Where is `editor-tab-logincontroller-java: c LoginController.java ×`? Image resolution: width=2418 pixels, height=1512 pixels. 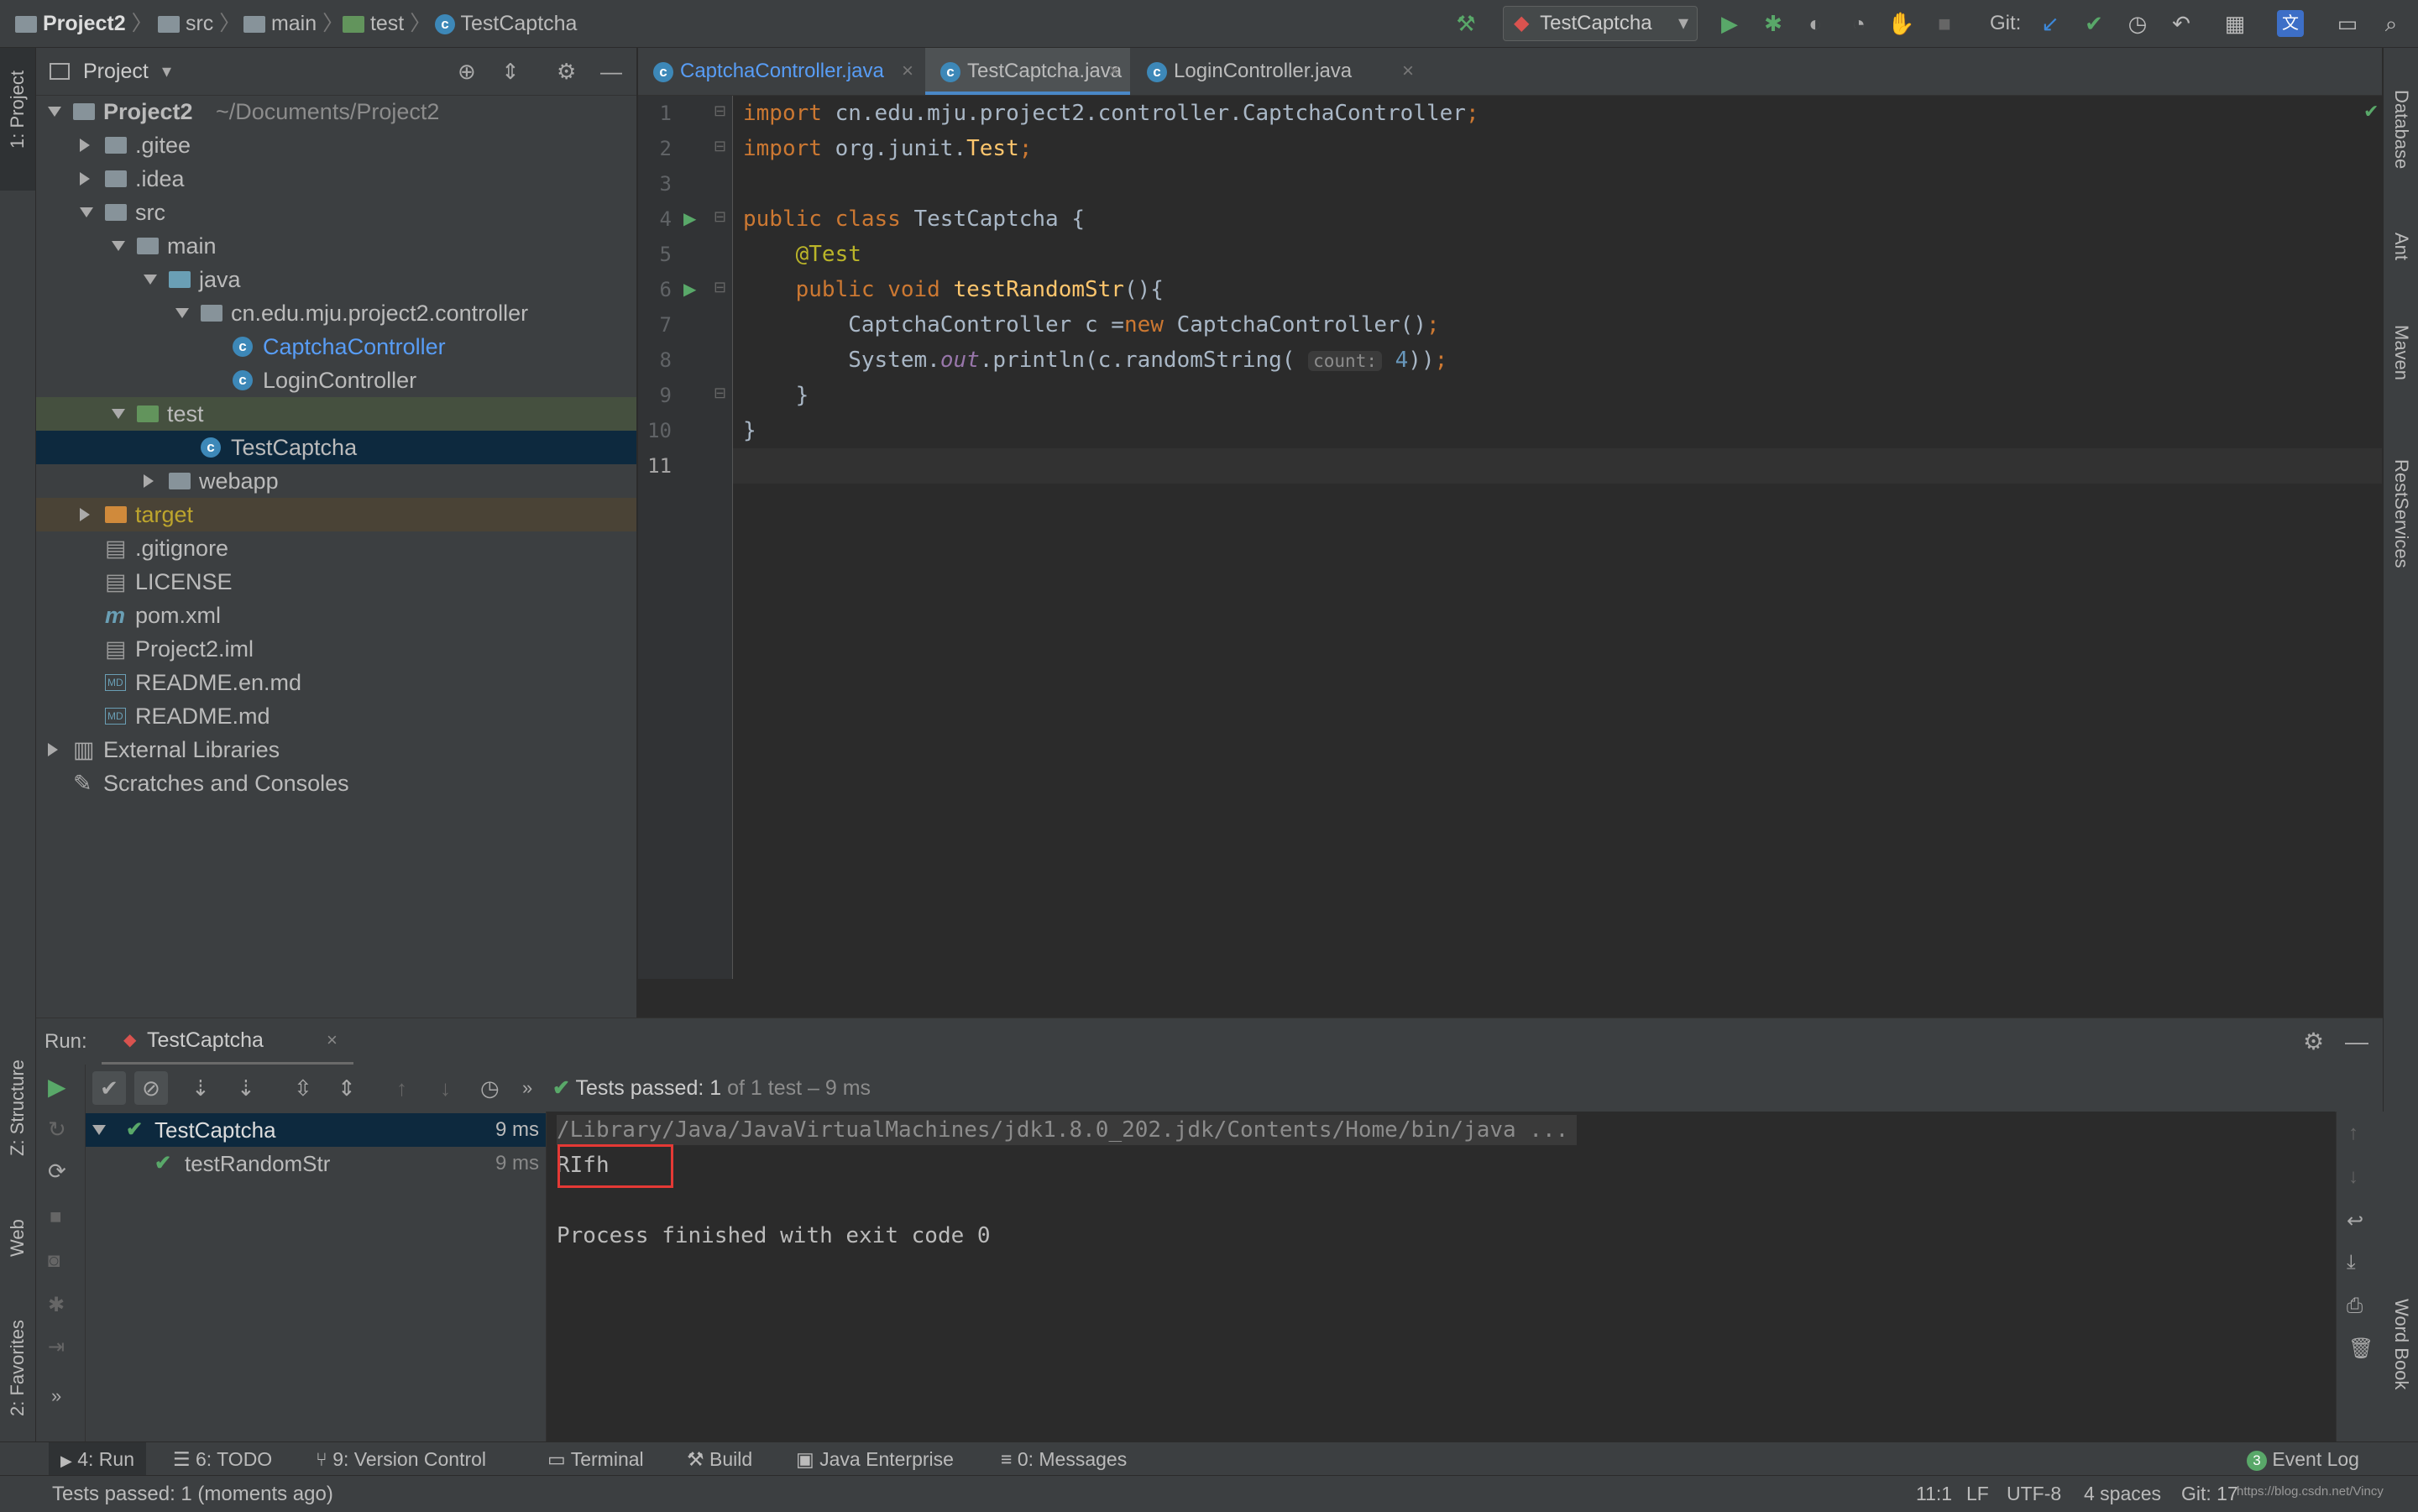 editor-tab-logincontroller-java: c LoginController.java × is located at coordinates (1278, 71).